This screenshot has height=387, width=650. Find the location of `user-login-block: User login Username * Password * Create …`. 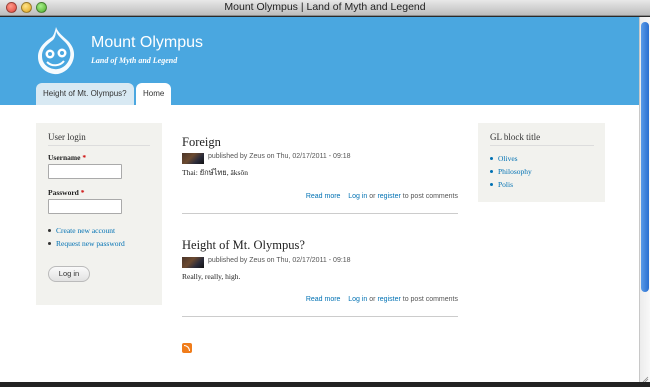

user-login-block: User login Username * Password * Create … is located at coordinates (99, 214).